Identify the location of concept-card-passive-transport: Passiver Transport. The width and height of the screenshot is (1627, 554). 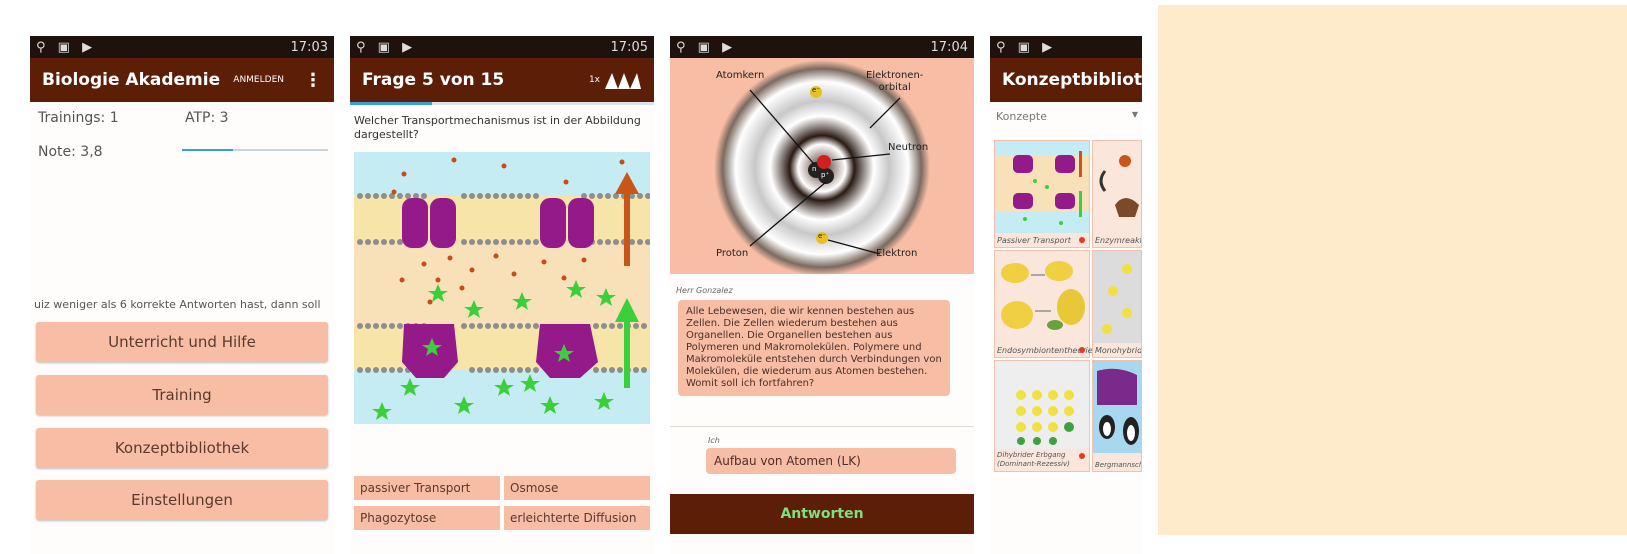
(1042, 194).